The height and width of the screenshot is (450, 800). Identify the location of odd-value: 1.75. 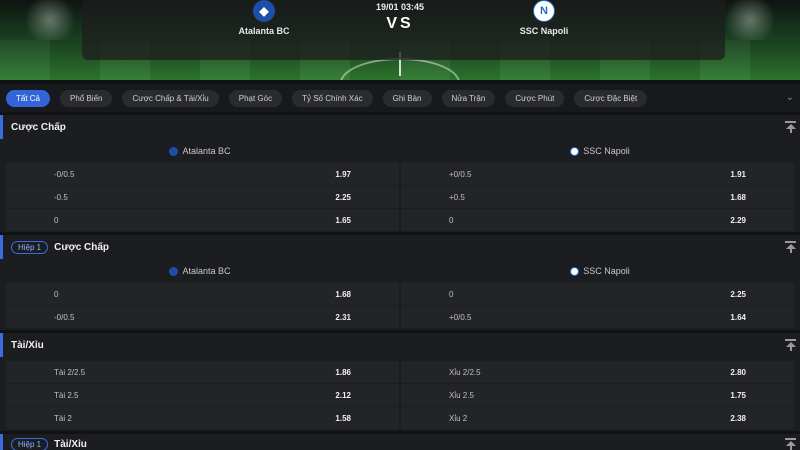
(738, 395).